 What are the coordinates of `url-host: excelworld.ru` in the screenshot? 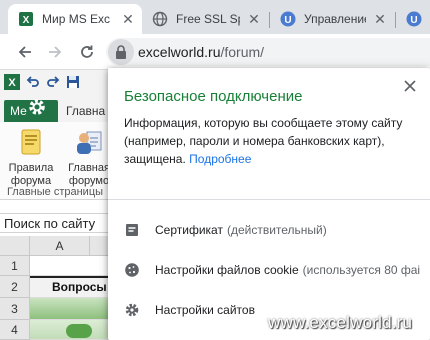 It's located at (179, 52).